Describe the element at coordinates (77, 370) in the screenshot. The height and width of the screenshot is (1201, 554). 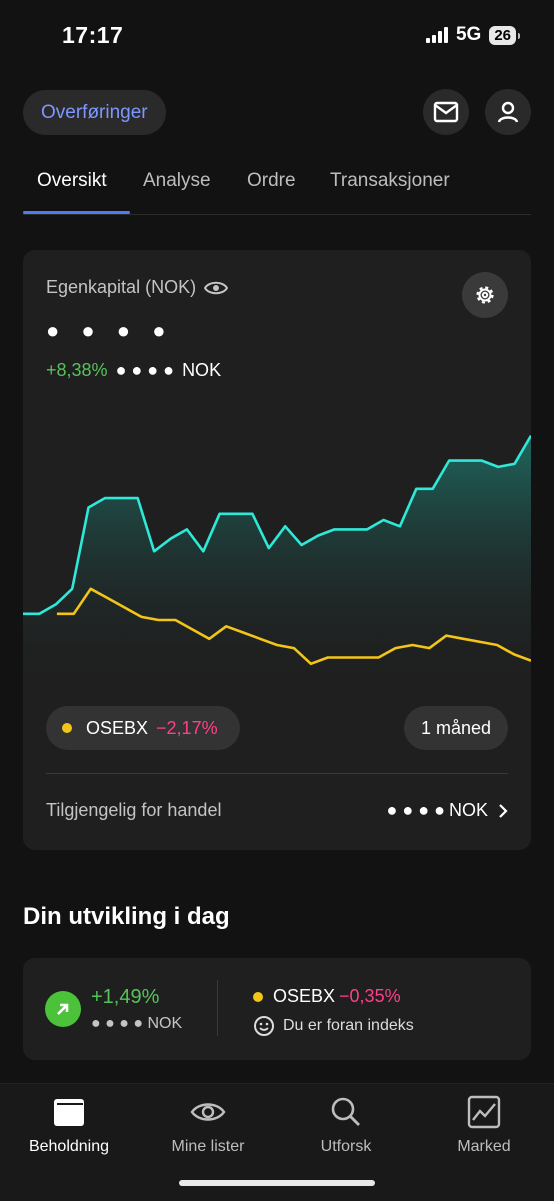
I see `equity-change-pct: +8,38%` at that location.